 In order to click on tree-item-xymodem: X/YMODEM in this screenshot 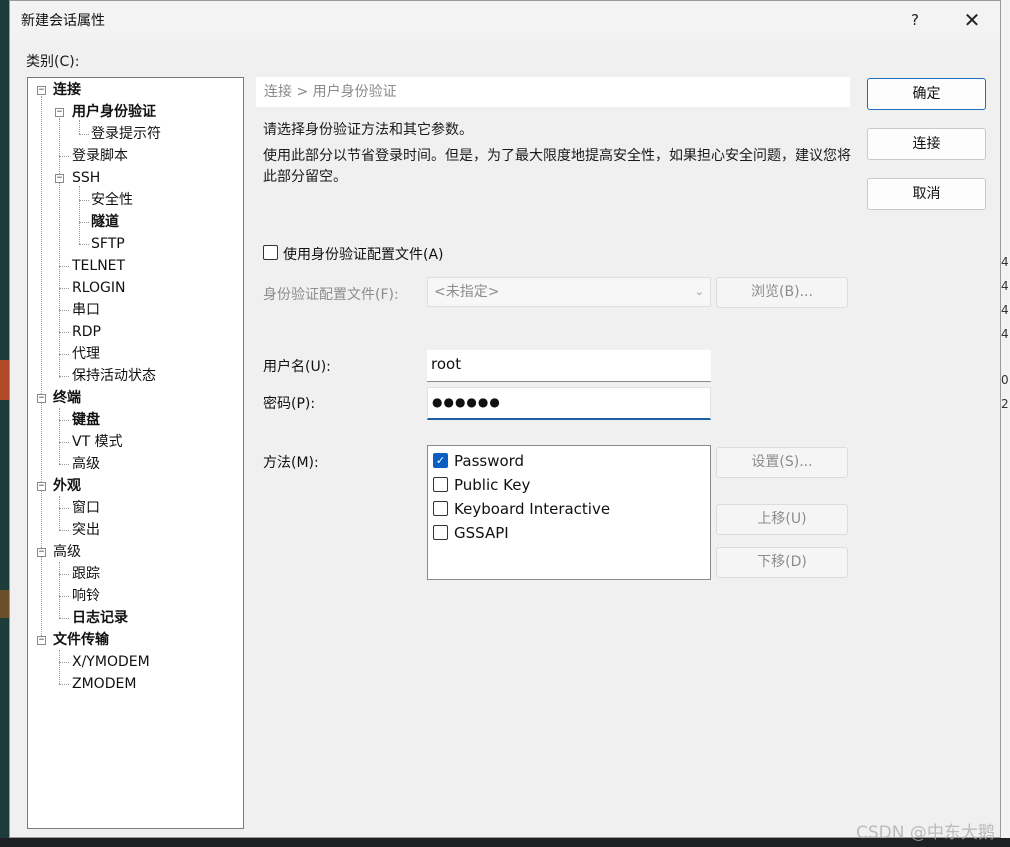, I will do `click(111, 662)`.